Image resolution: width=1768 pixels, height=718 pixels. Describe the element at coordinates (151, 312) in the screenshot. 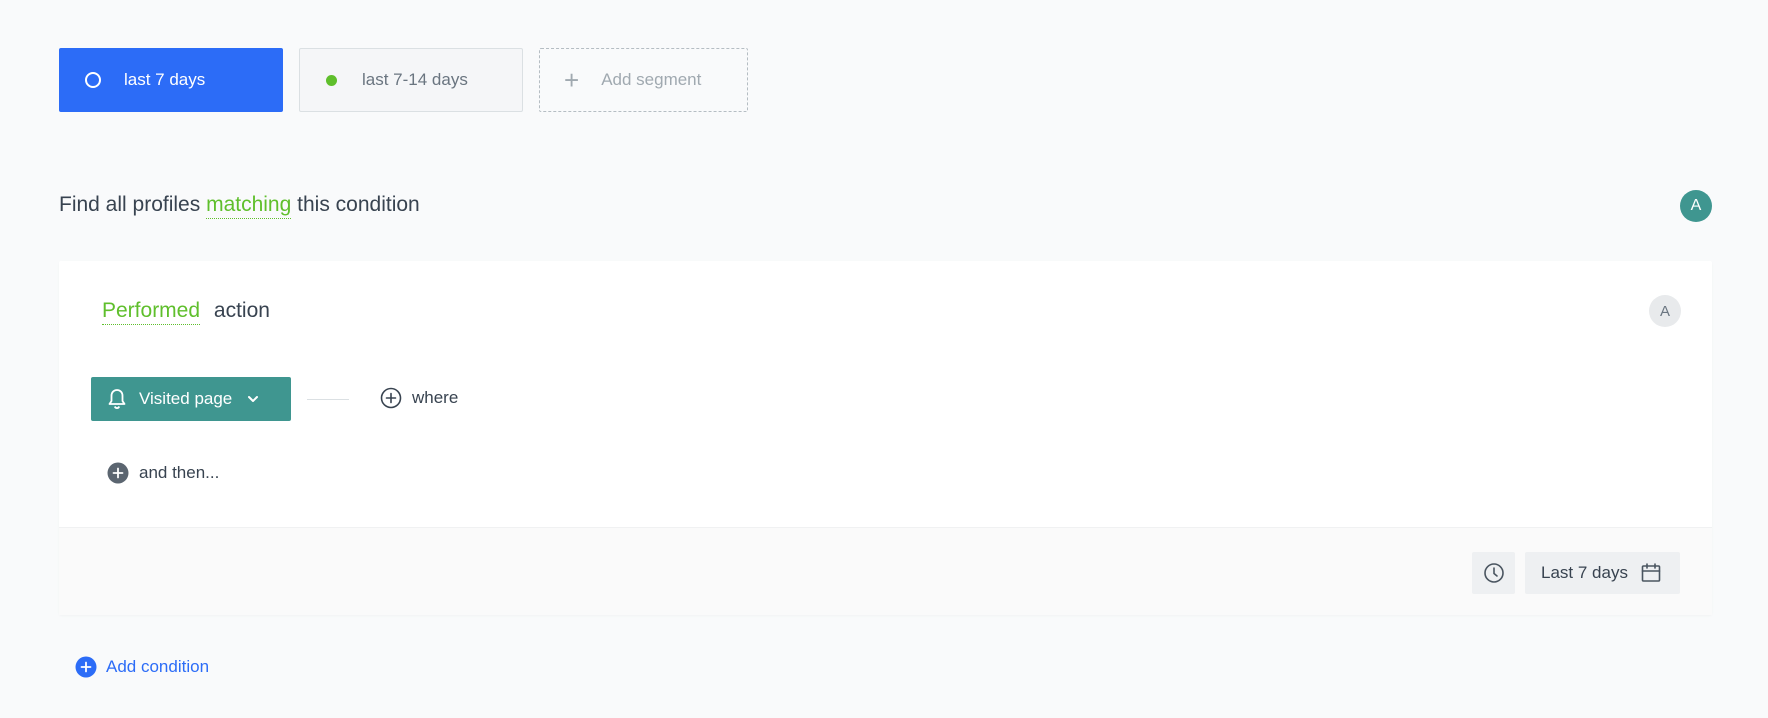

I see `performed-mode-toggle: Performed` at that location.